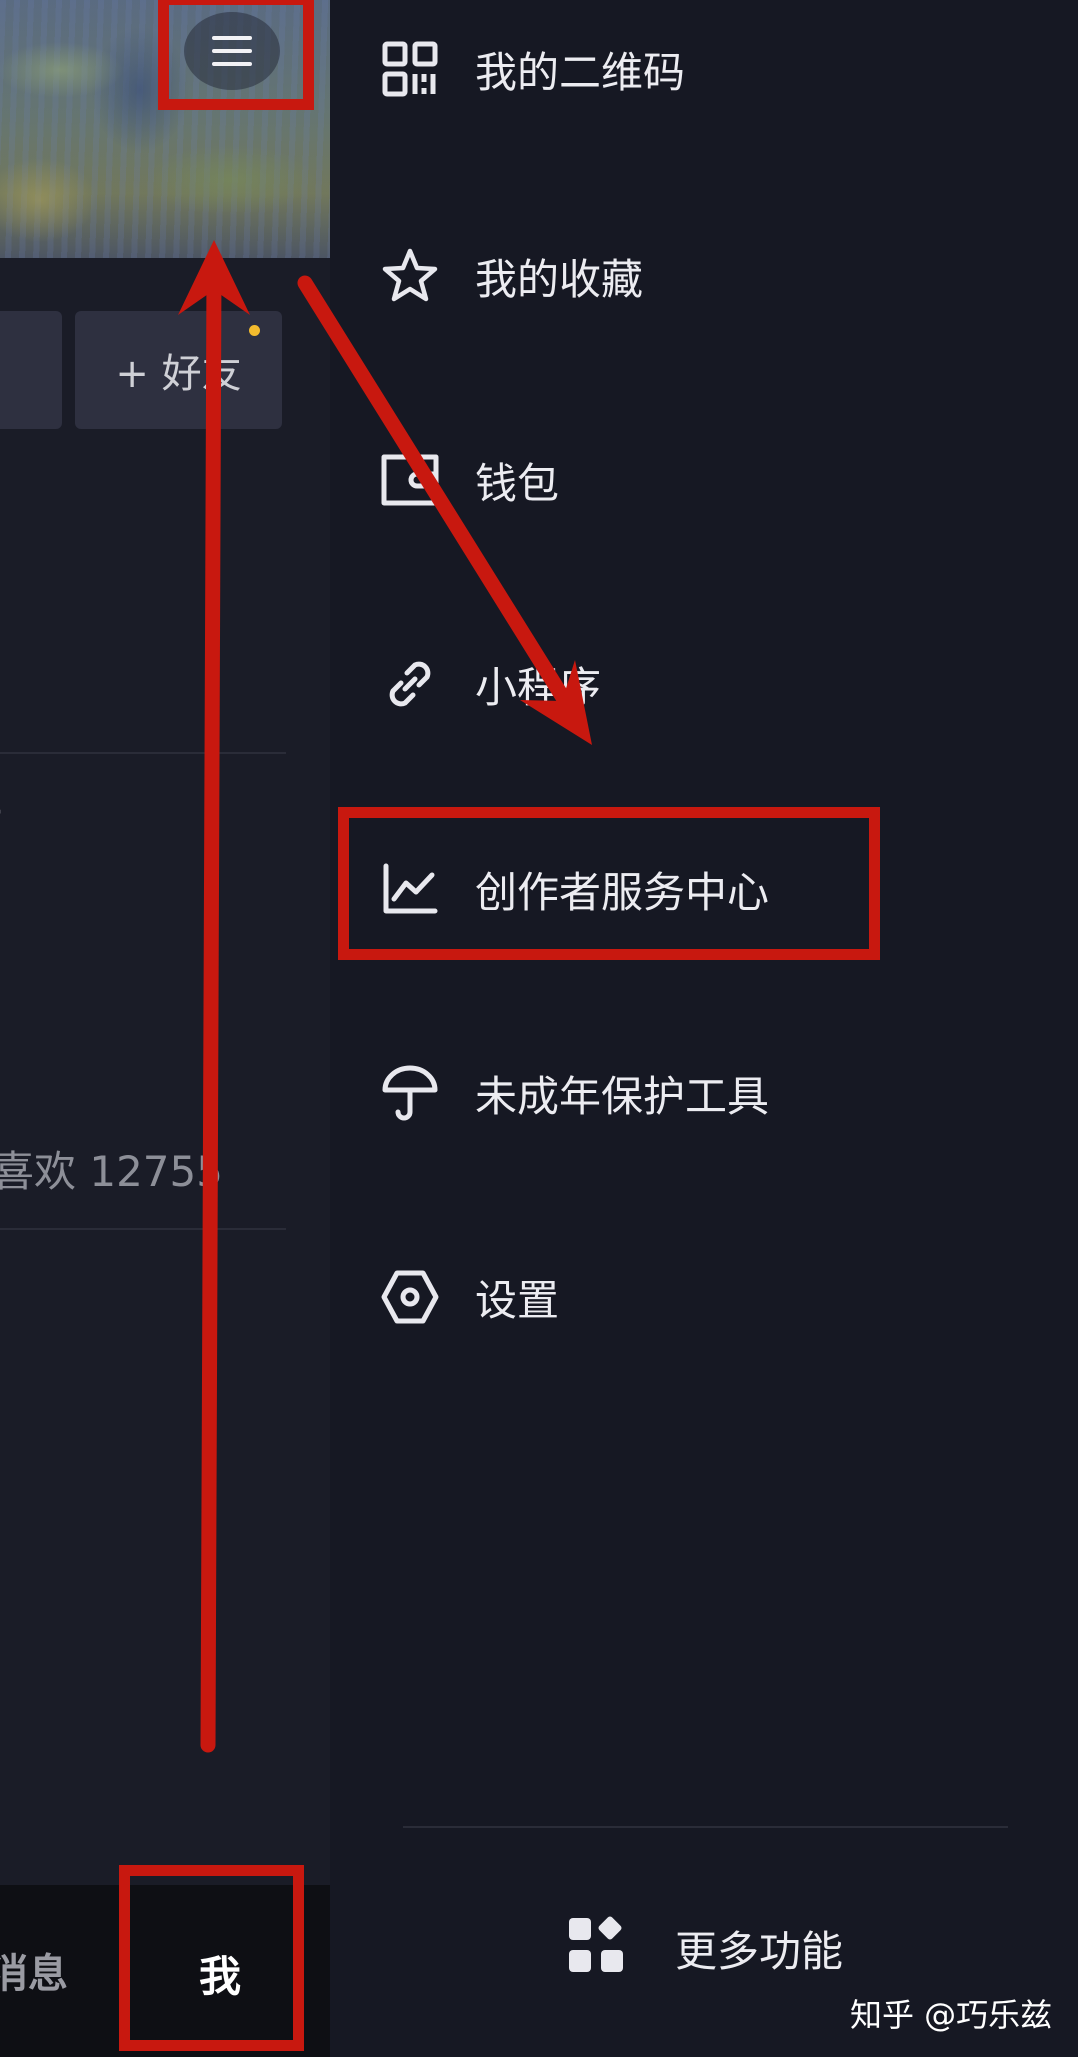 The height and width of the screenshot is (2057, 1078). I want to click on menu-item-favorites: 我的收藏, so click(704, 276).